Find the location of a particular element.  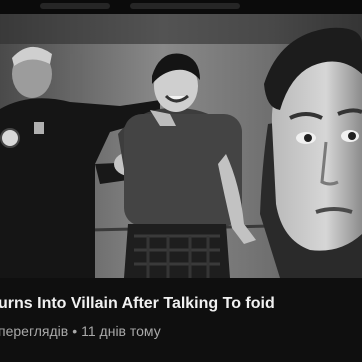

top-bar is located at coordinates (181, 7).